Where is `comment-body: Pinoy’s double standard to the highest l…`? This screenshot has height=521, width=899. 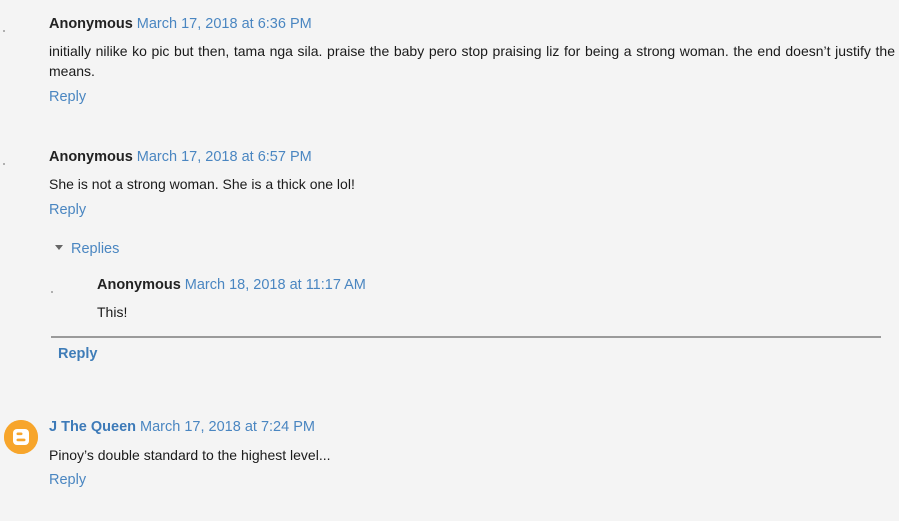
comment-body: Pinoy’s double standard to the highest l… is located at coordinates (190, 455).